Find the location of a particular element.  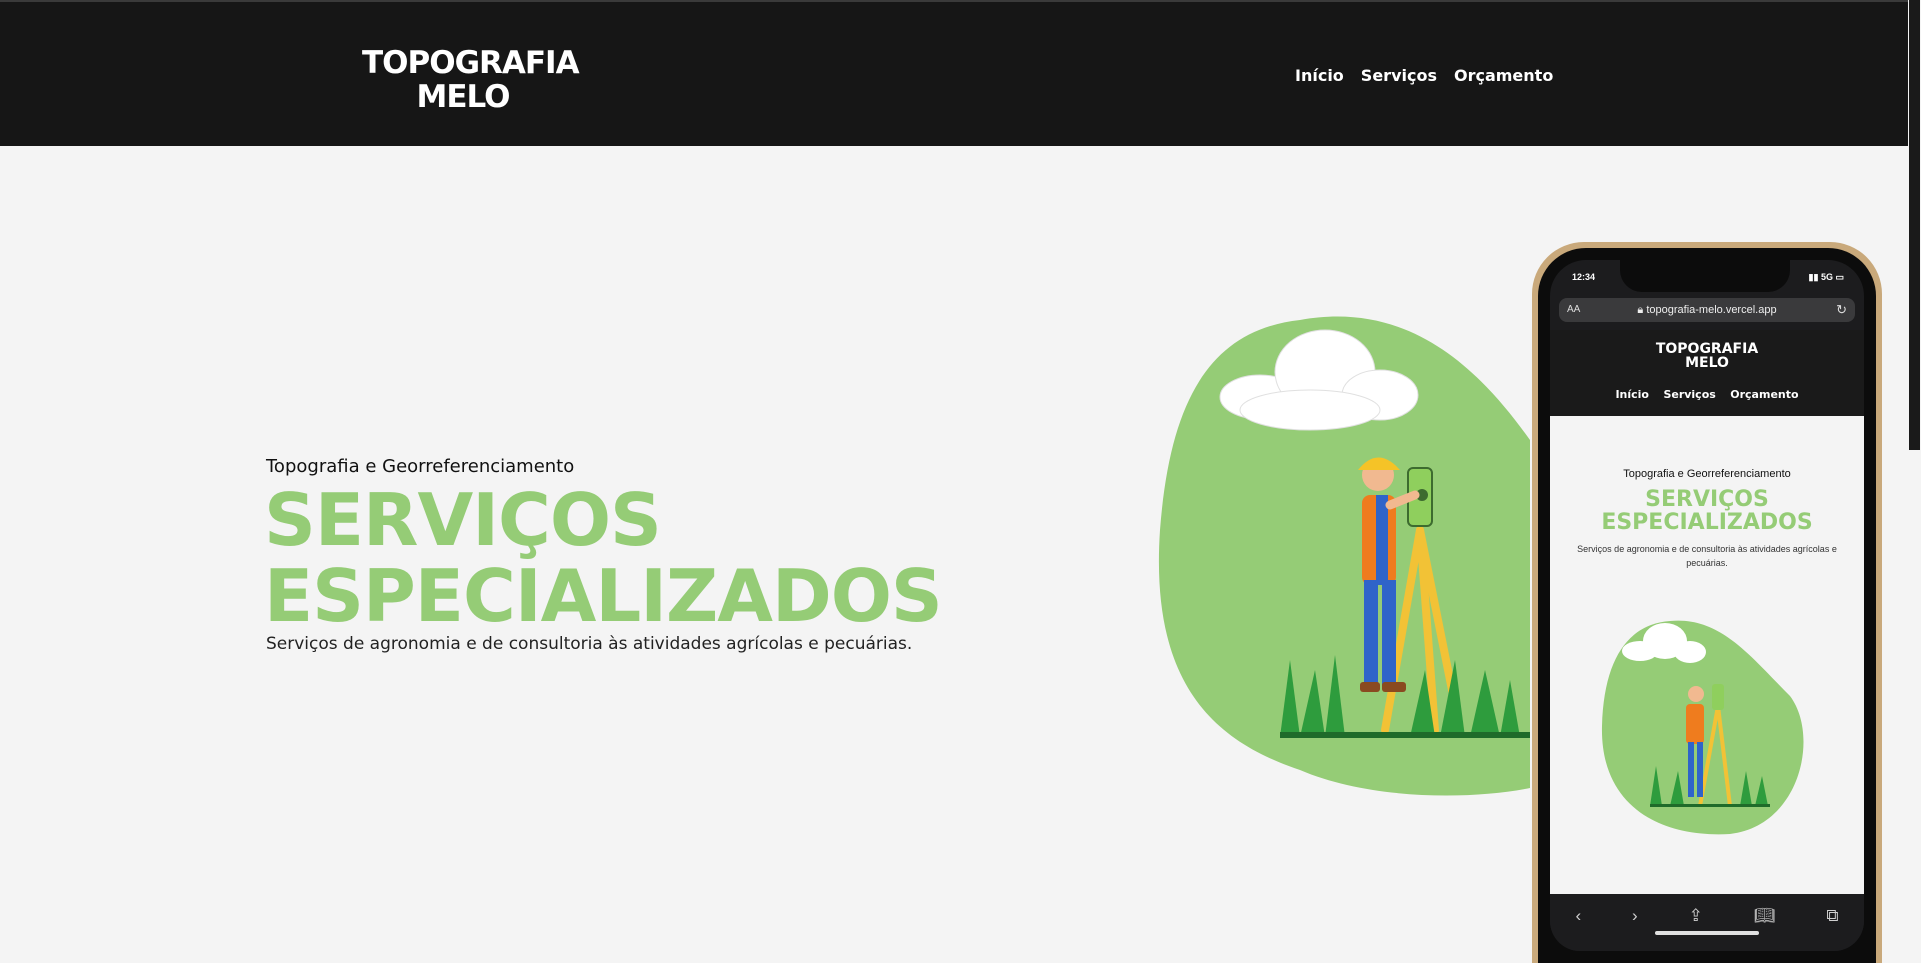

bookmarks-icon: 📖︎ is located at coordinates (1765, 916).